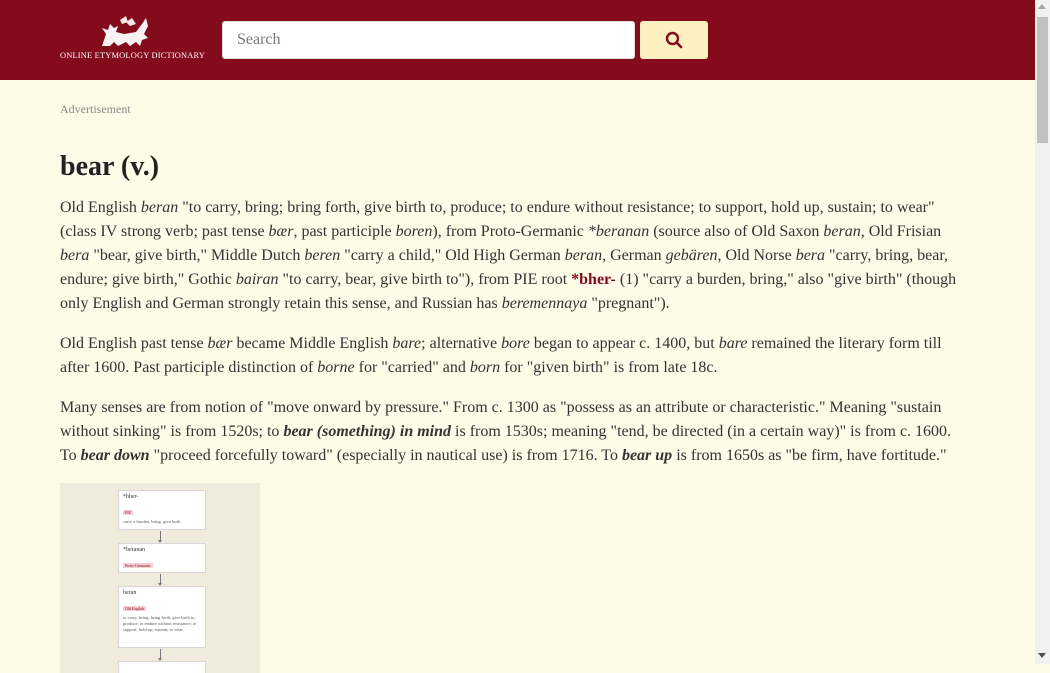  Describe the element at coordinates (322, 255) in the screenshot. I see `cited-word: beren` at that location.